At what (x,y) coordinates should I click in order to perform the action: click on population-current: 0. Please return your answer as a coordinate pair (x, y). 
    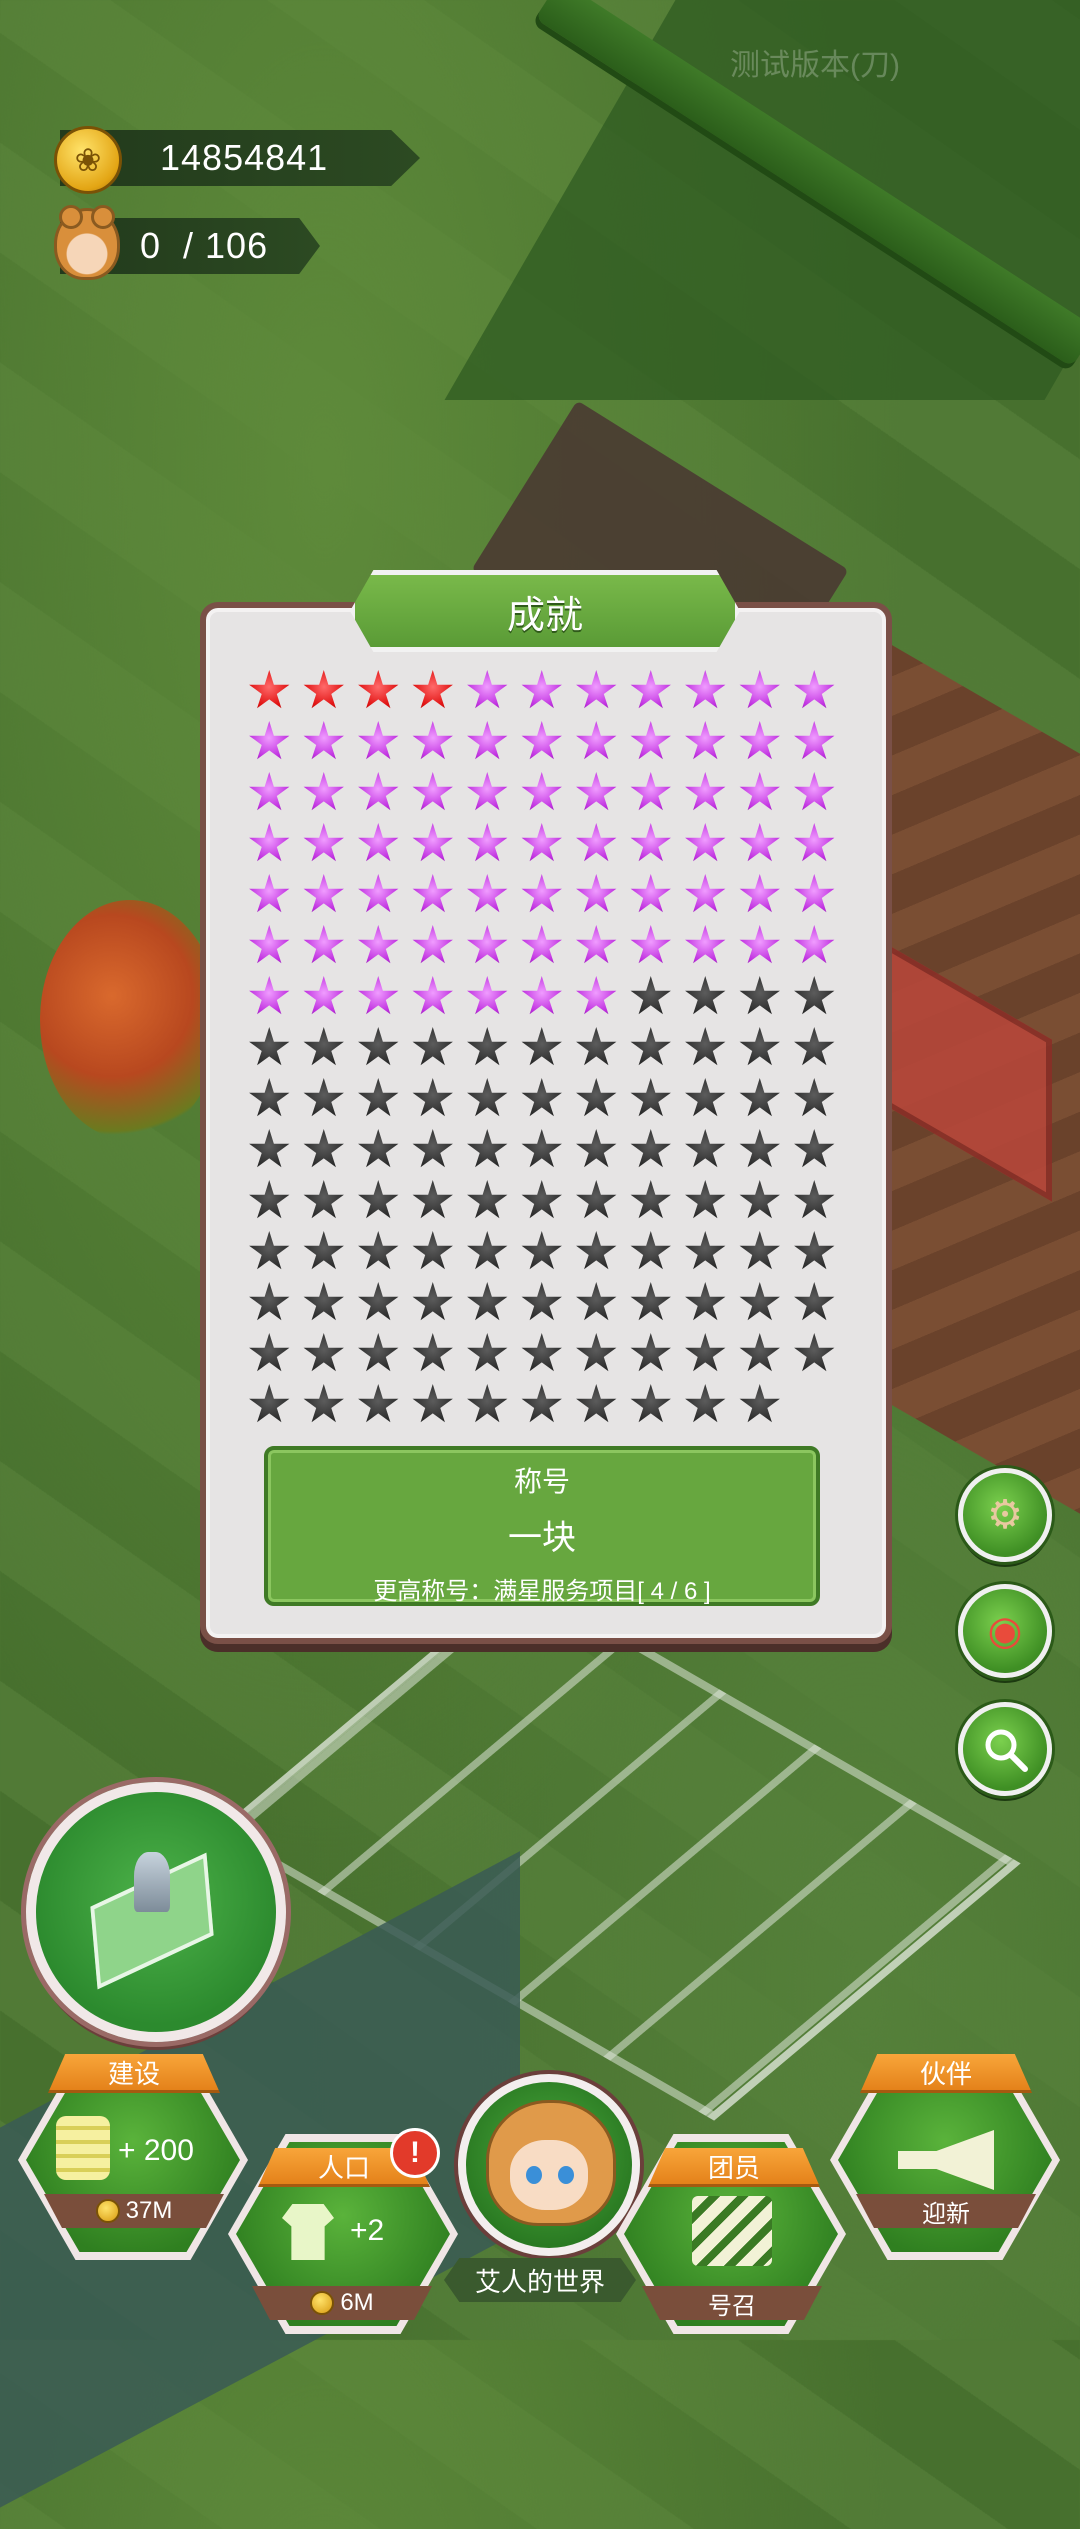
    Looking at the image, I should click on (151, 245).